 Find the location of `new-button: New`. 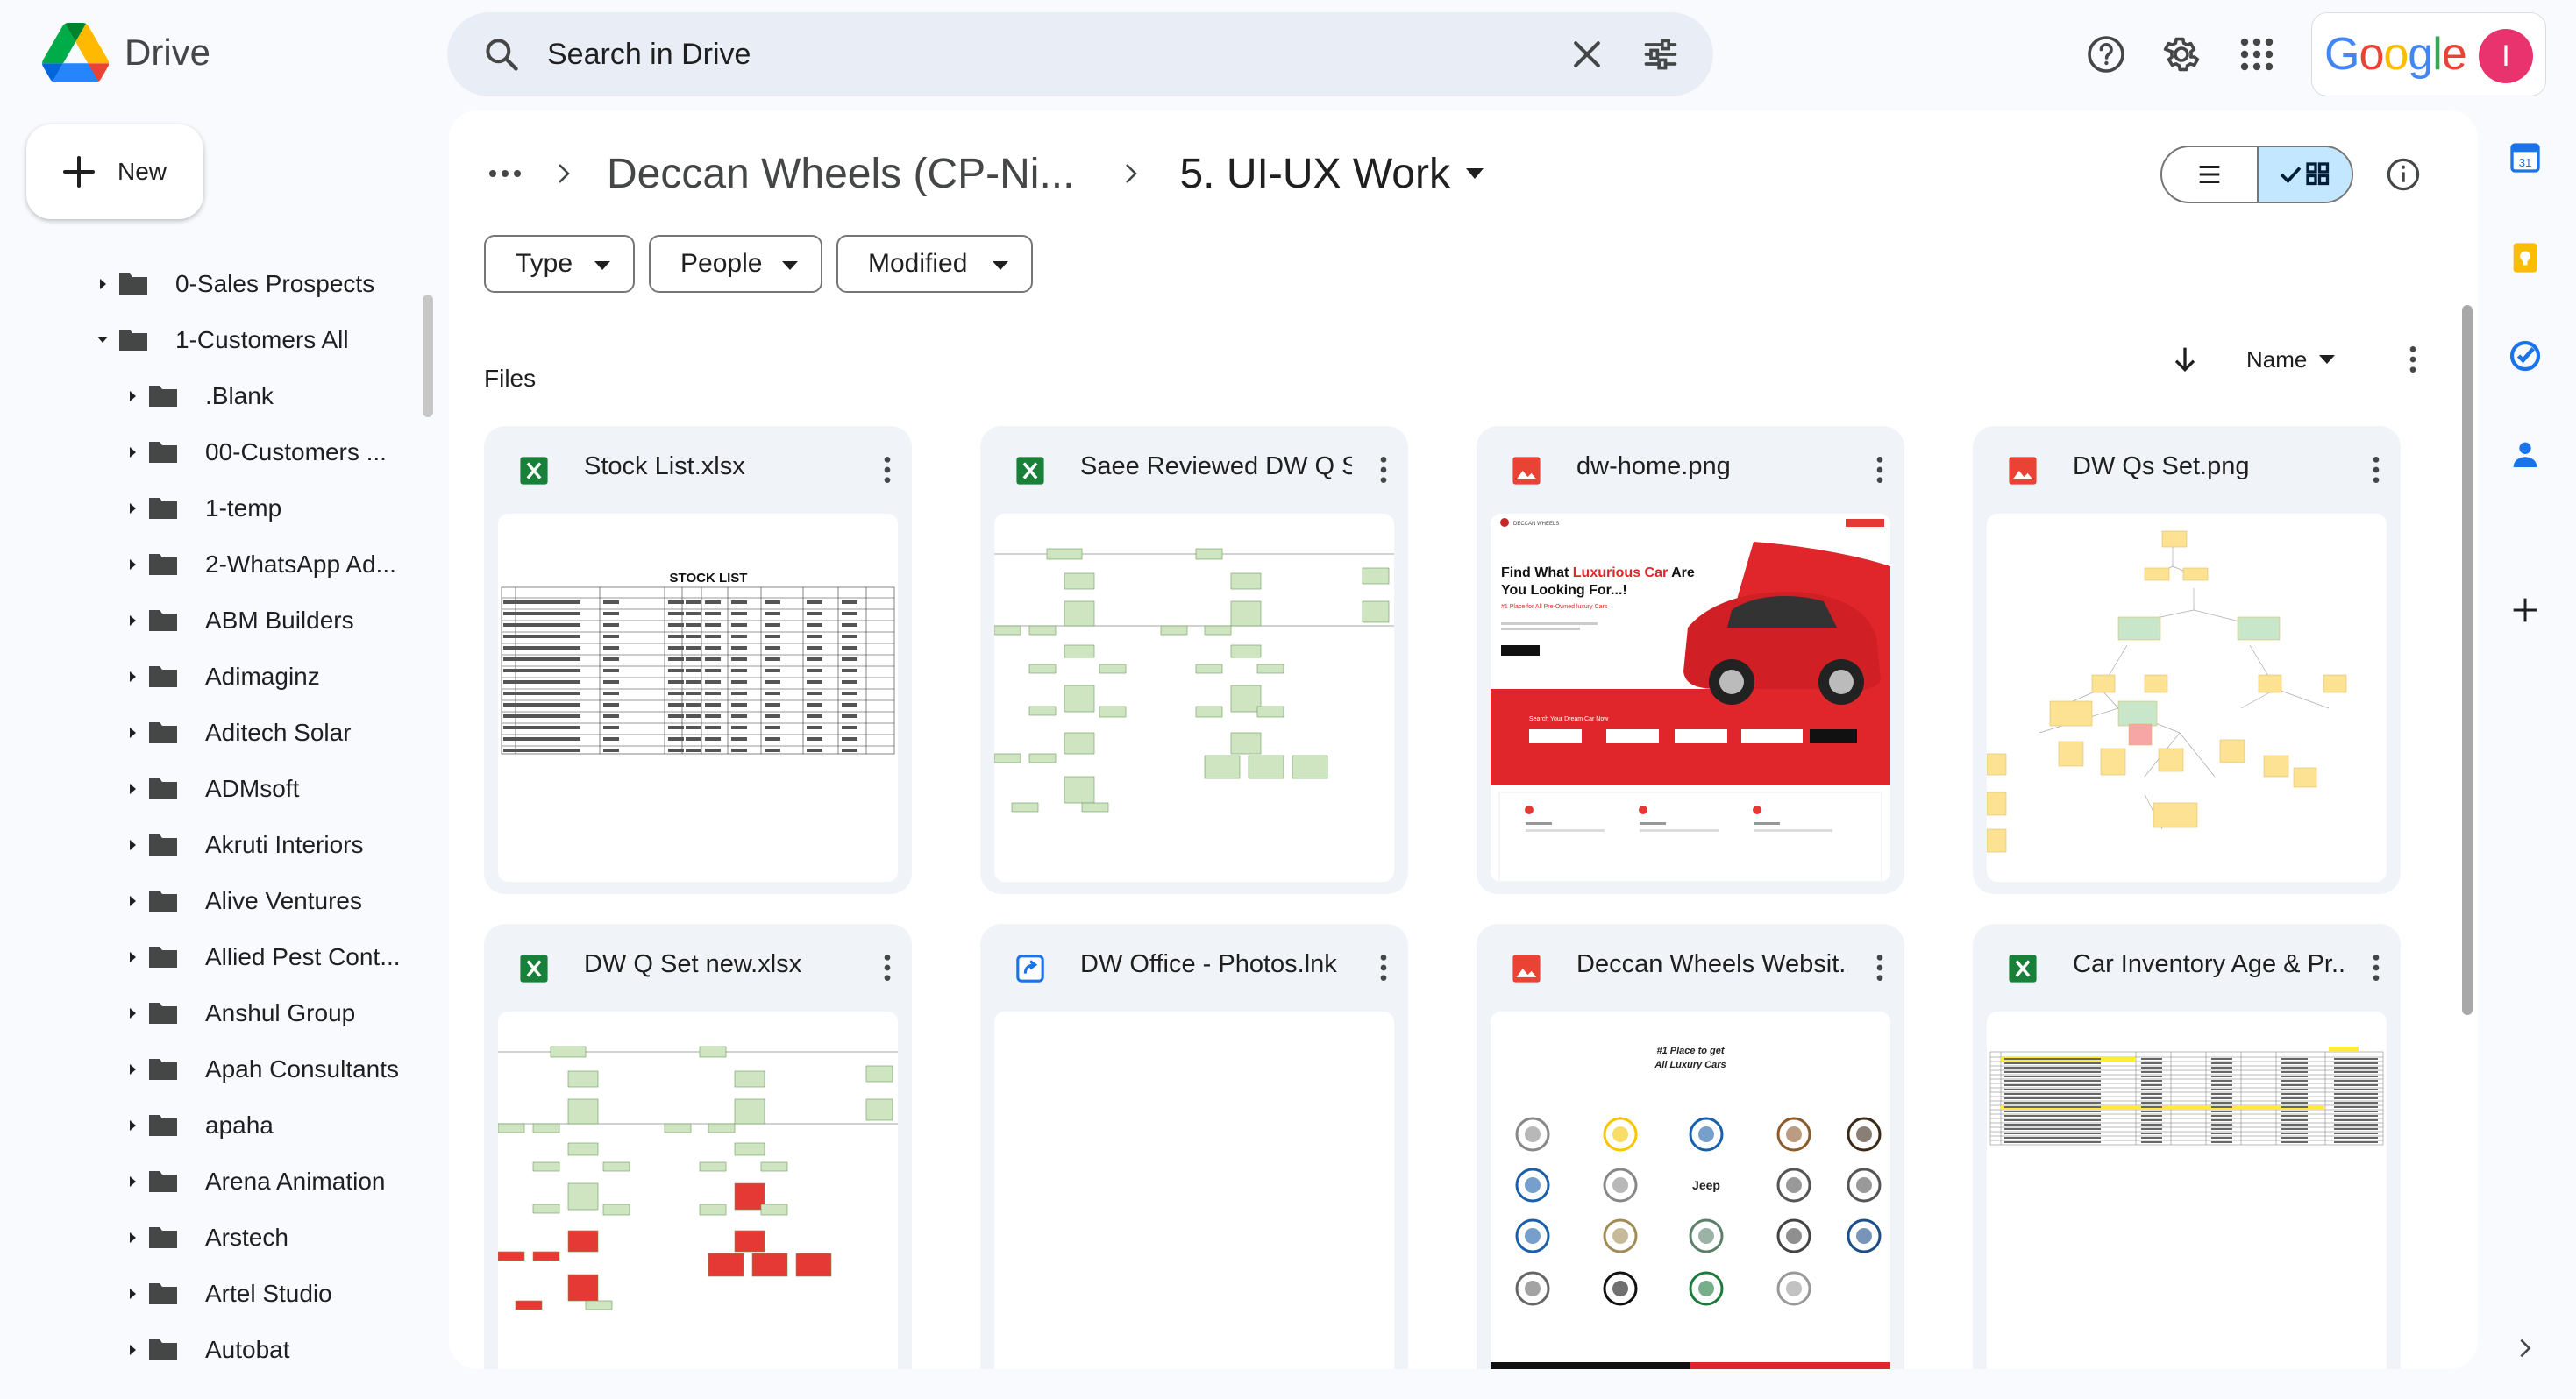

new-button: New is located at coordinates (114, 171).